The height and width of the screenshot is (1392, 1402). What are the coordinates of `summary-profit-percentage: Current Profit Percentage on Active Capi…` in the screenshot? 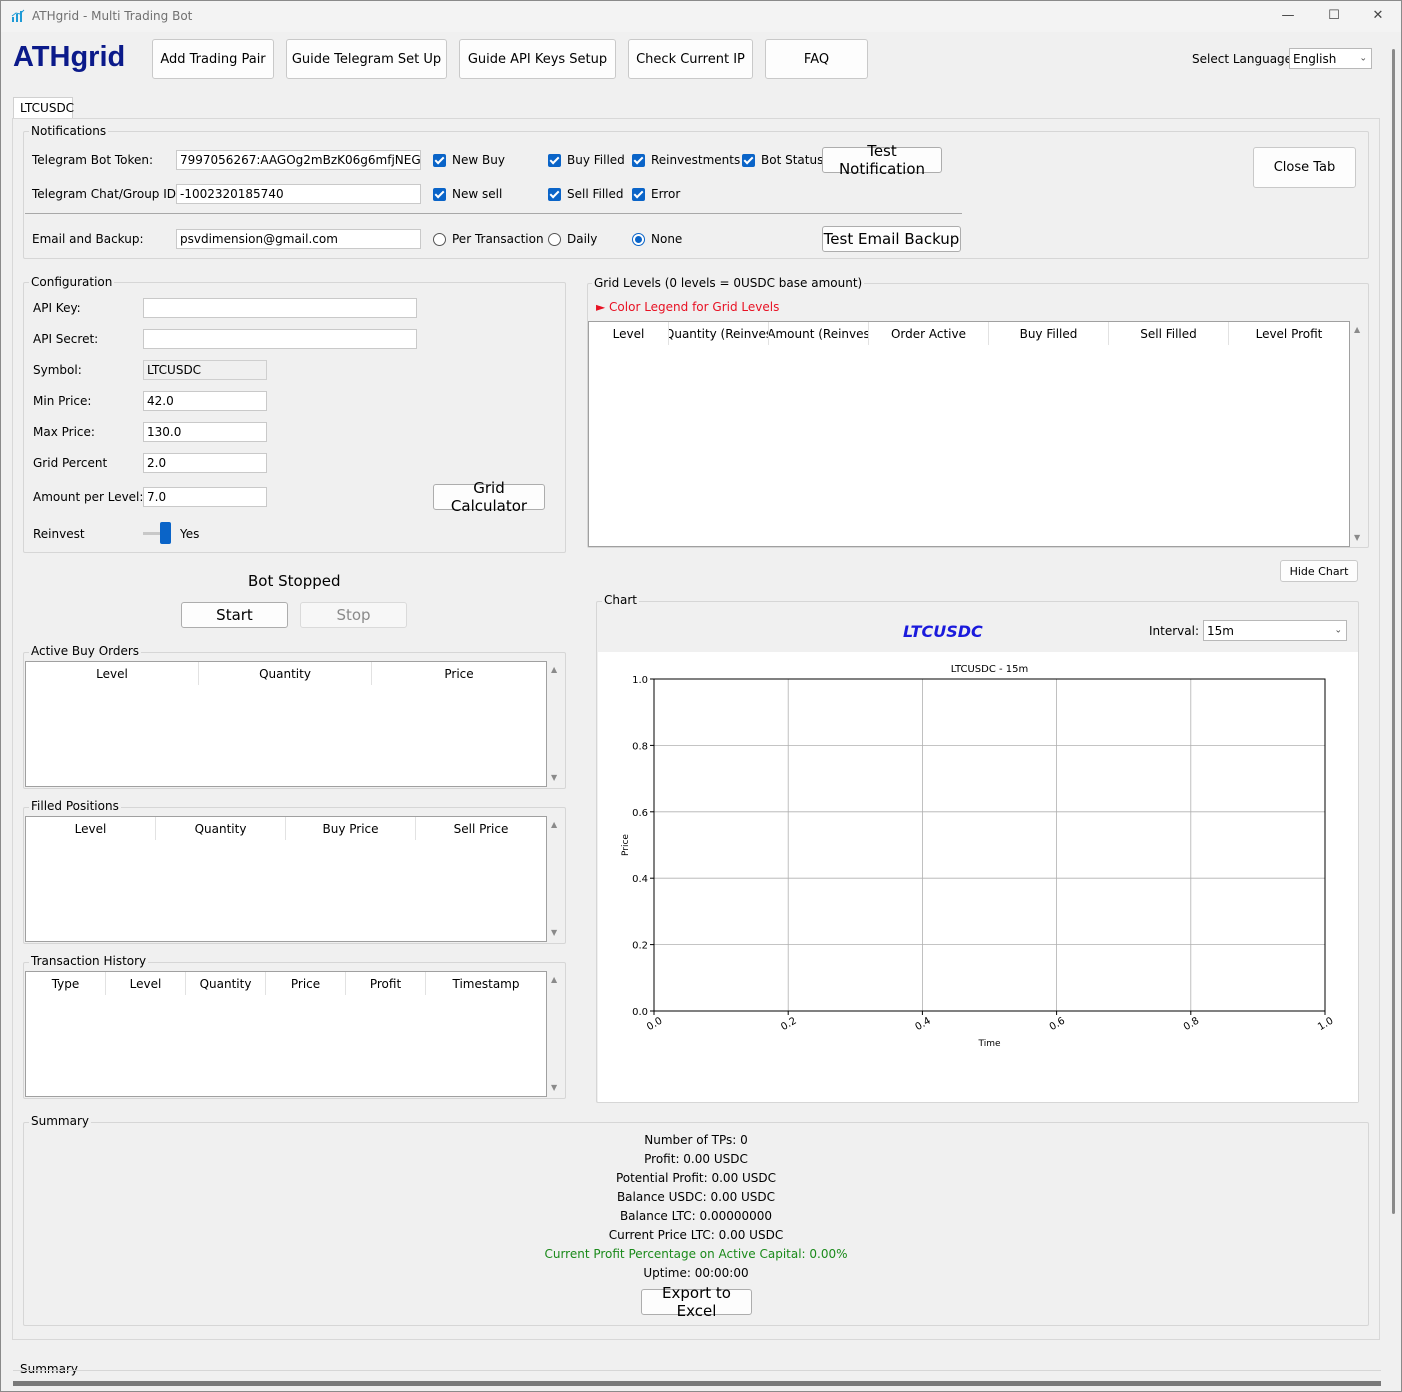 It's located at (696, 1254).